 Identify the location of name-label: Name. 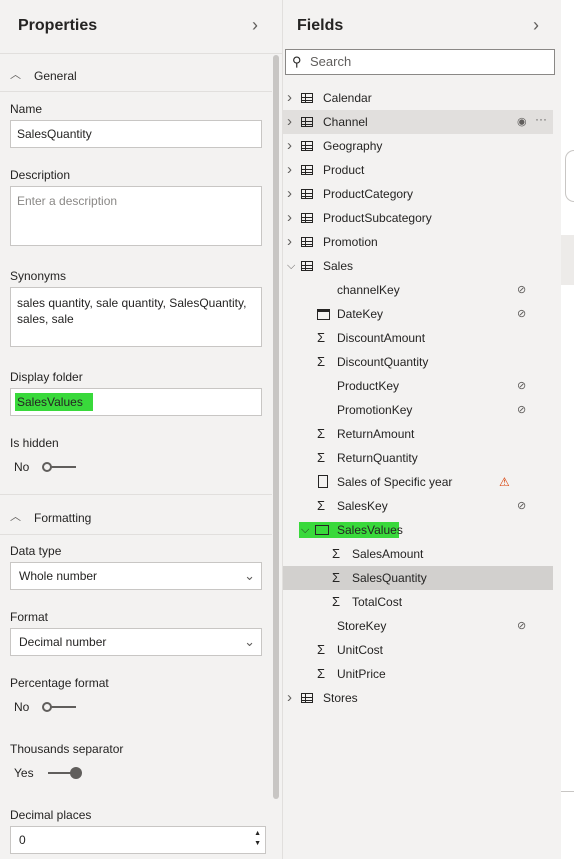
(26, 109).